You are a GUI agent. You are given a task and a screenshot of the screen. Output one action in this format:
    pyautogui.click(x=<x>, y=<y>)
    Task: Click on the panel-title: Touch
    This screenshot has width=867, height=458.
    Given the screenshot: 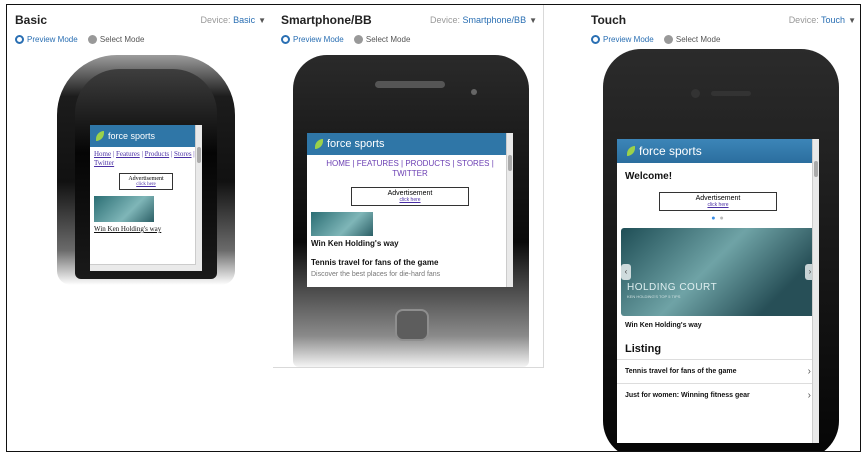 What is the action you would take?
    pyautogui.click(x=609, y=20)
    